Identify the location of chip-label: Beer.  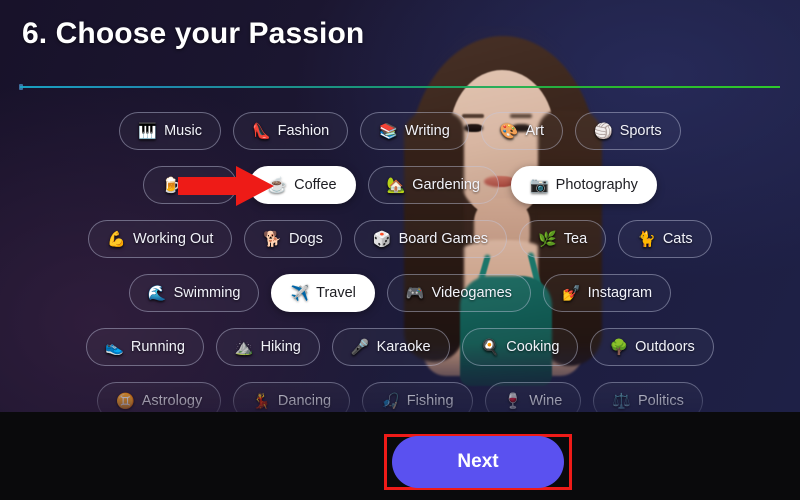
(203, 185).